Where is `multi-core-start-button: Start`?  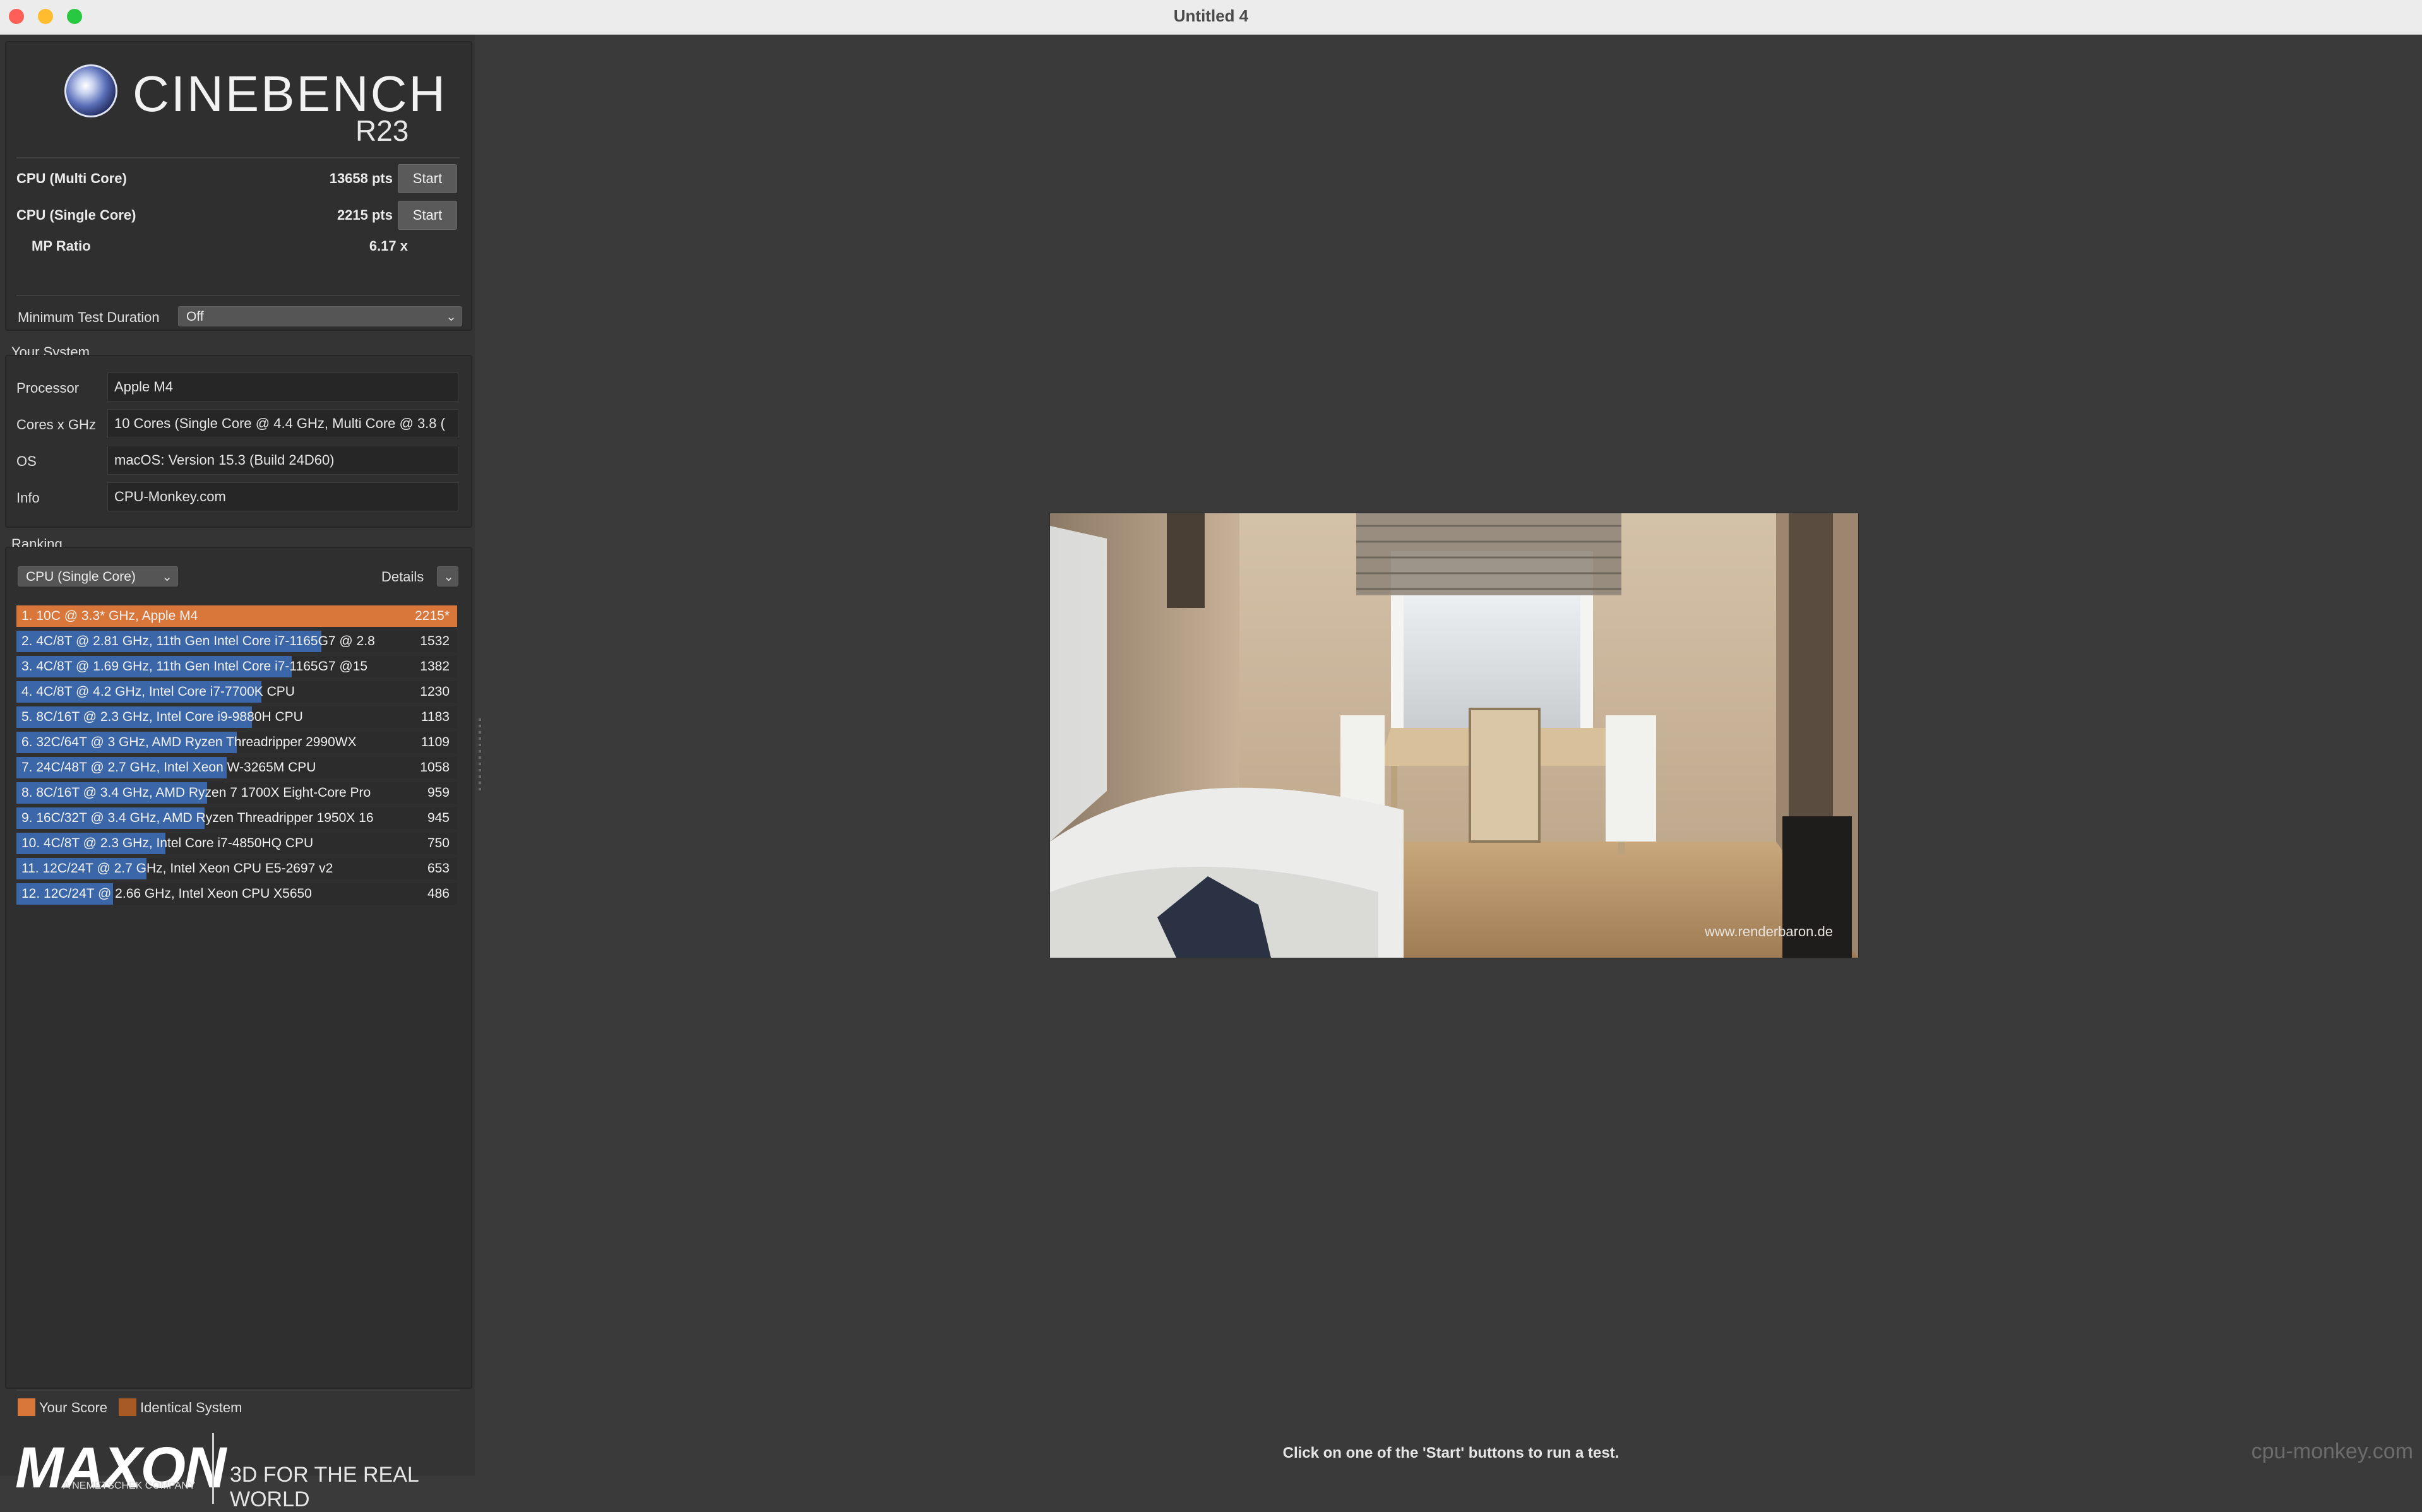 multi-core-start-button: Start is located at coordinates (427, 178).